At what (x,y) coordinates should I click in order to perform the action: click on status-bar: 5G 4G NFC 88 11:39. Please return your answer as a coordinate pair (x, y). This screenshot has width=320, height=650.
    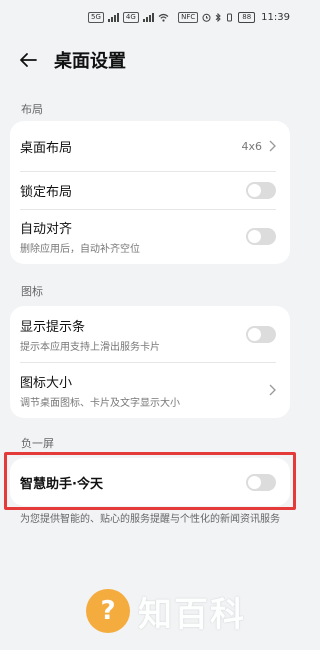
    Looking at the image, I should click on (150, 17).